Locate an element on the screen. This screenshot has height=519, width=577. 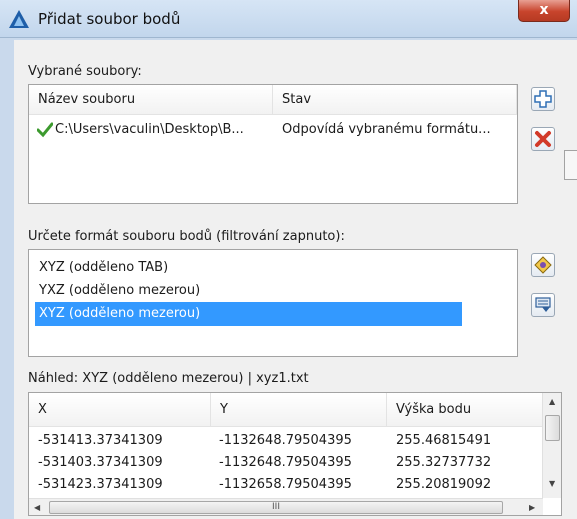
window-title: Přidat soubor bodů is located at coordinates (109, 19).